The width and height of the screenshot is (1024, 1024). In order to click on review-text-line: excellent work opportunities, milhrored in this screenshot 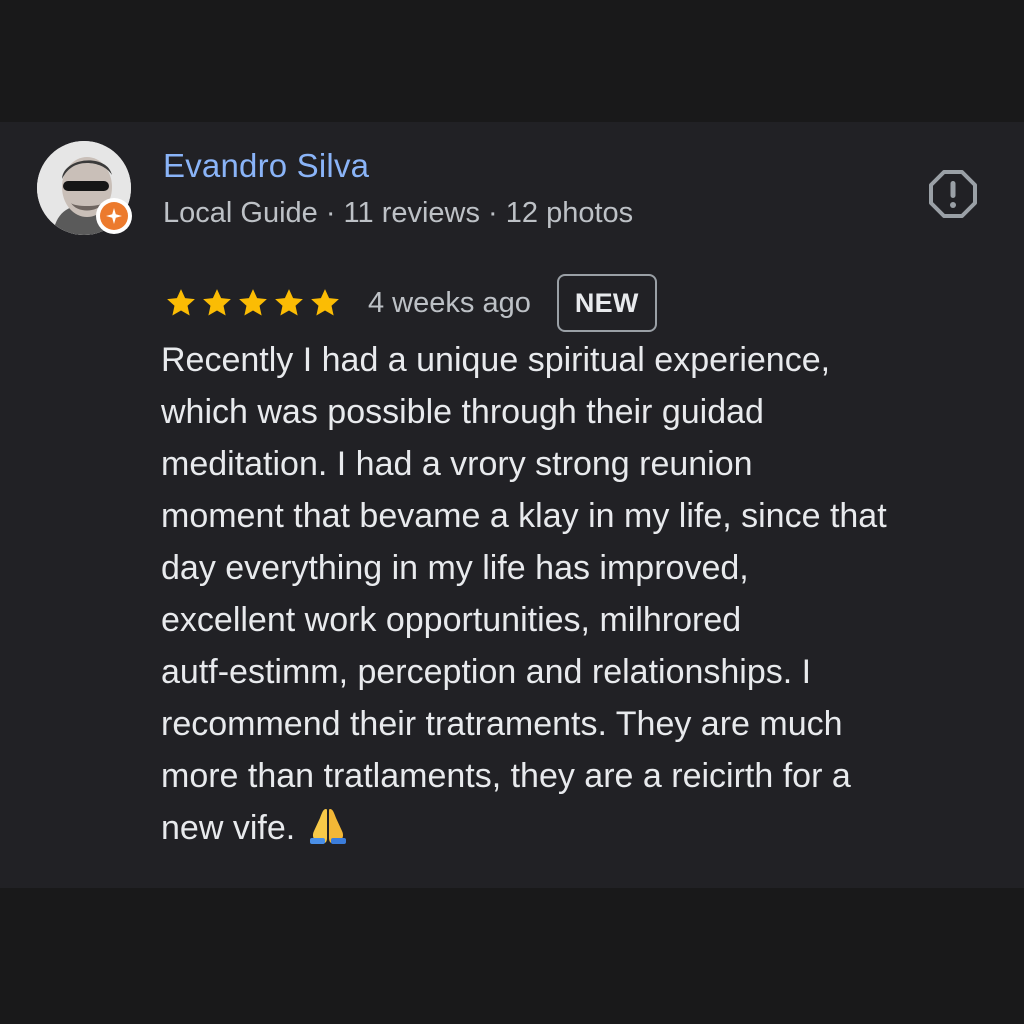, I will do `click(451, 620)`.